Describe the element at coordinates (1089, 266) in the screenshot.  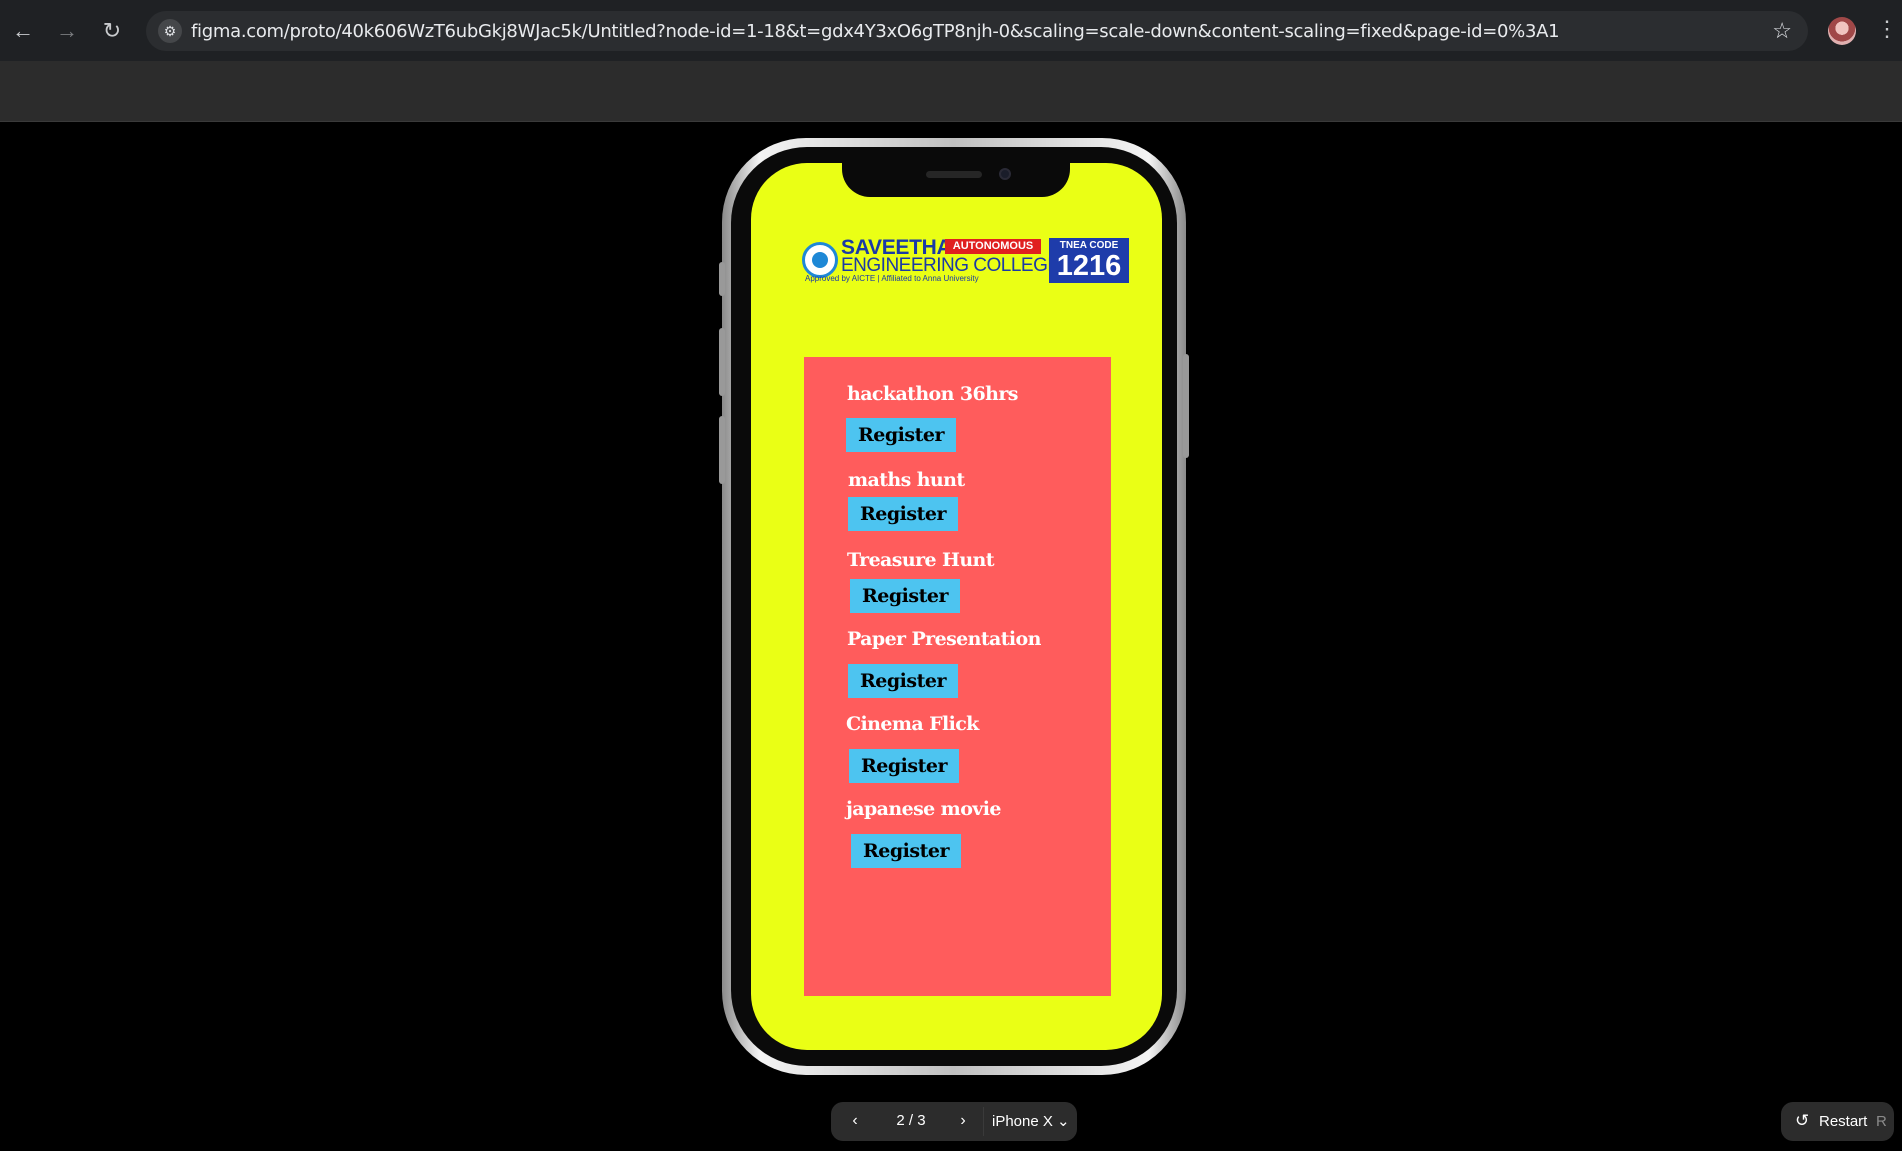
I see `tnea-code: 1216` at that location.